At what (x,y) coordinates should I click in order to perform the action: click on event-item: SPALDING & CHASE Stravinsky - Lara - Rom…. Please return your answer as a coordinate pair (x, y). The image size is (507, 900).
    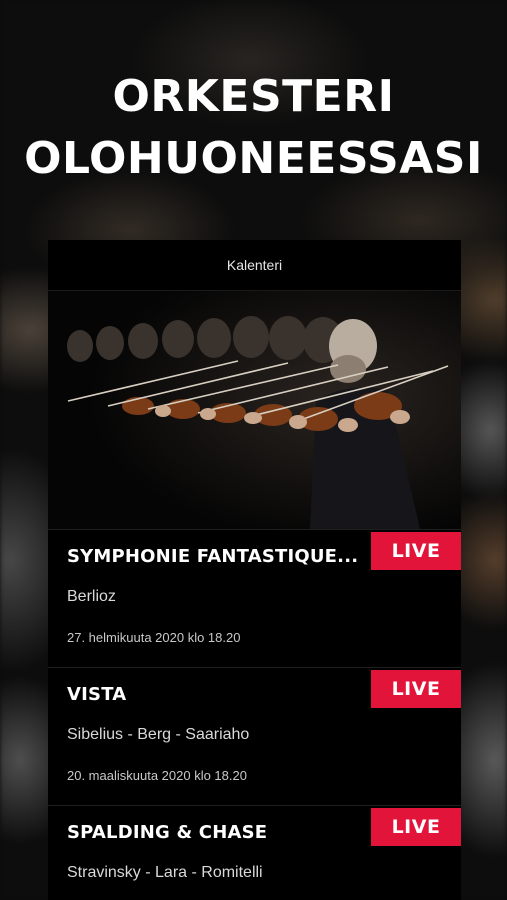
    Looking at the image, I should click on (254, 852).